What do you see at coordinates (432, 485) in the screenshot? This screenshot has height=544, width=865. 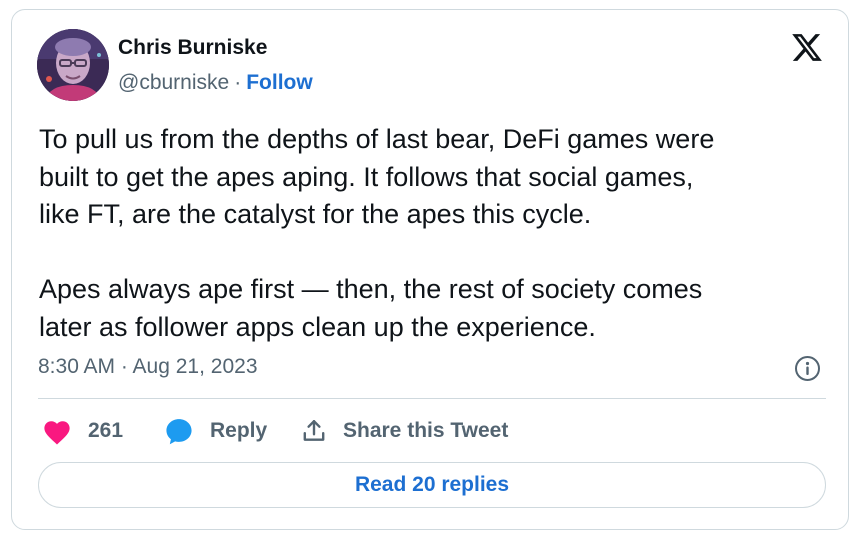 I see `read-replies-button: Read 20 replies` at bounding box center [432, 485].